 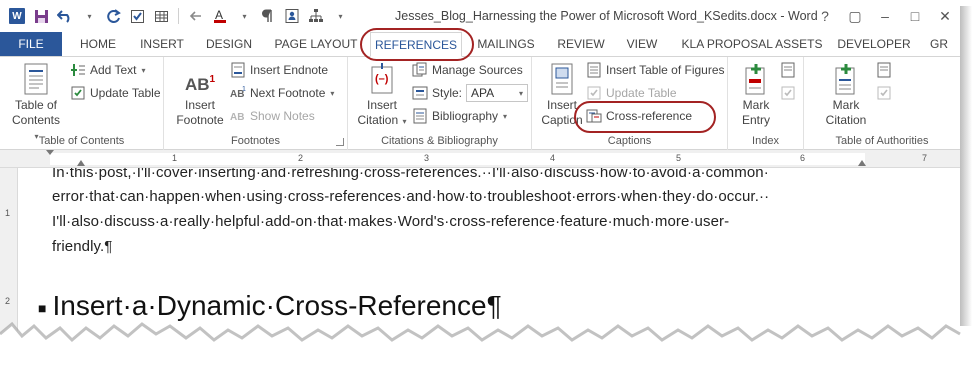 I want to click on hanging-indent-marker, so click(x=81, y=163).